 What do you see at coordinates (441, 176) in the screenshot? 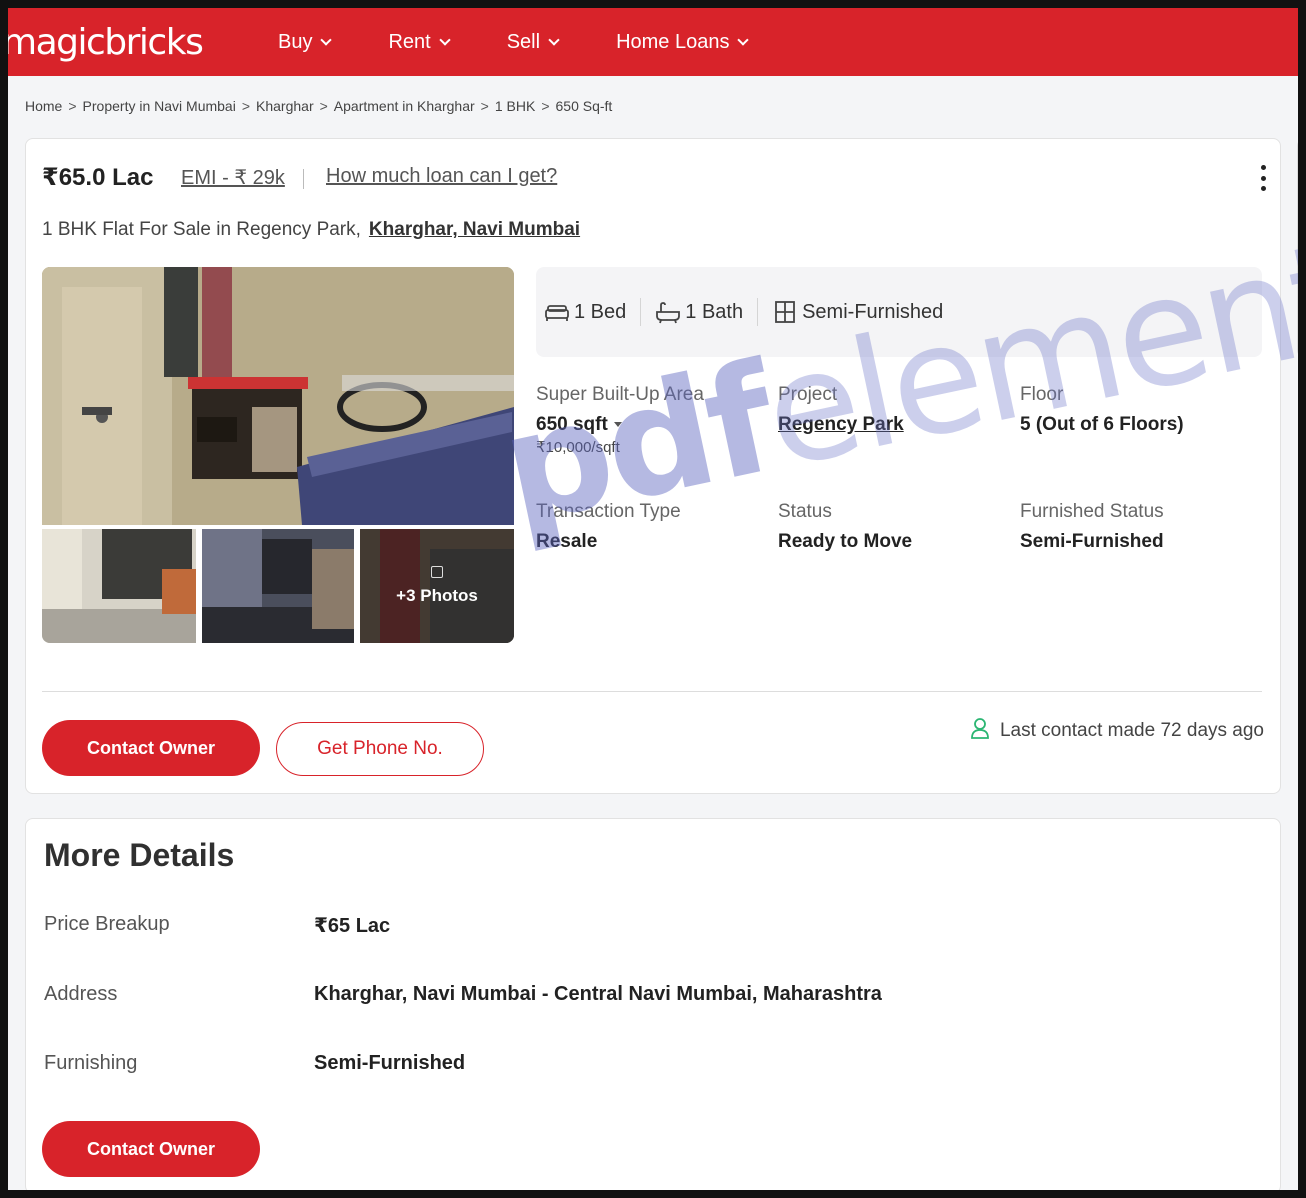
I see `loan-eligibility-link: How much loan can I get?` at bounding box center [441, 176].